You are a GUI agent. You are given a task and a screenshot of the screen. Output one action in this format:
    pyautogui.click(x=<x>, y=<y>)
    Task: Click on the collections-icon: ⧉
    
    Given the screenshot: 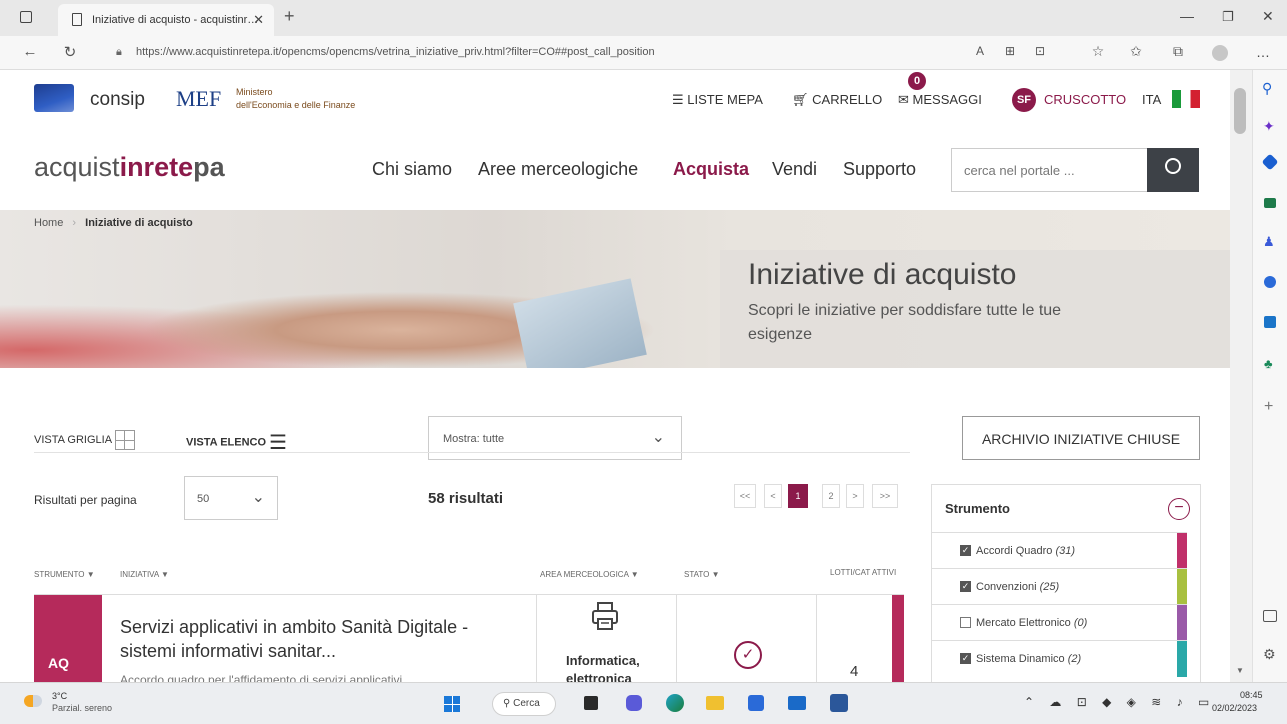 What is the action you would take?
    pyautogui.click(x=1178, y=51)
    